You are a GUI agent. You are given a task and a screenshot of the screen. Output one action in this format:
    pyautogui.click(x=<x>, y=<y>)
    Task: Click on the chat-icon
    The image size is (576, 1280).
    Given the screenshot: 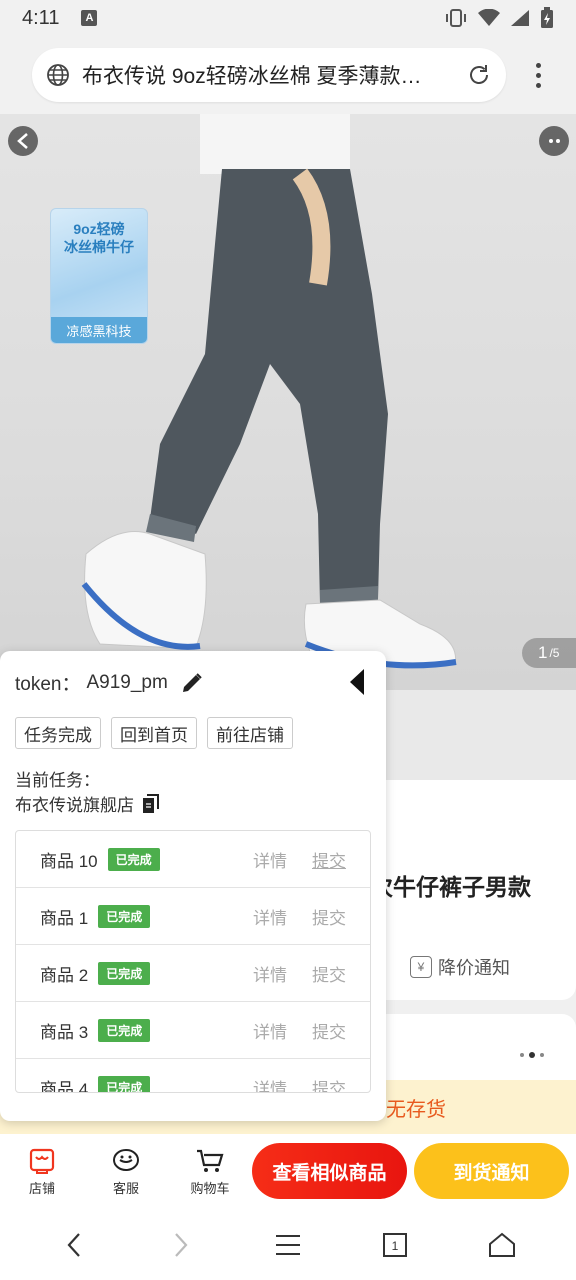 What is the action you would take?
    pyautogui.click(x=126, y=1159)
    